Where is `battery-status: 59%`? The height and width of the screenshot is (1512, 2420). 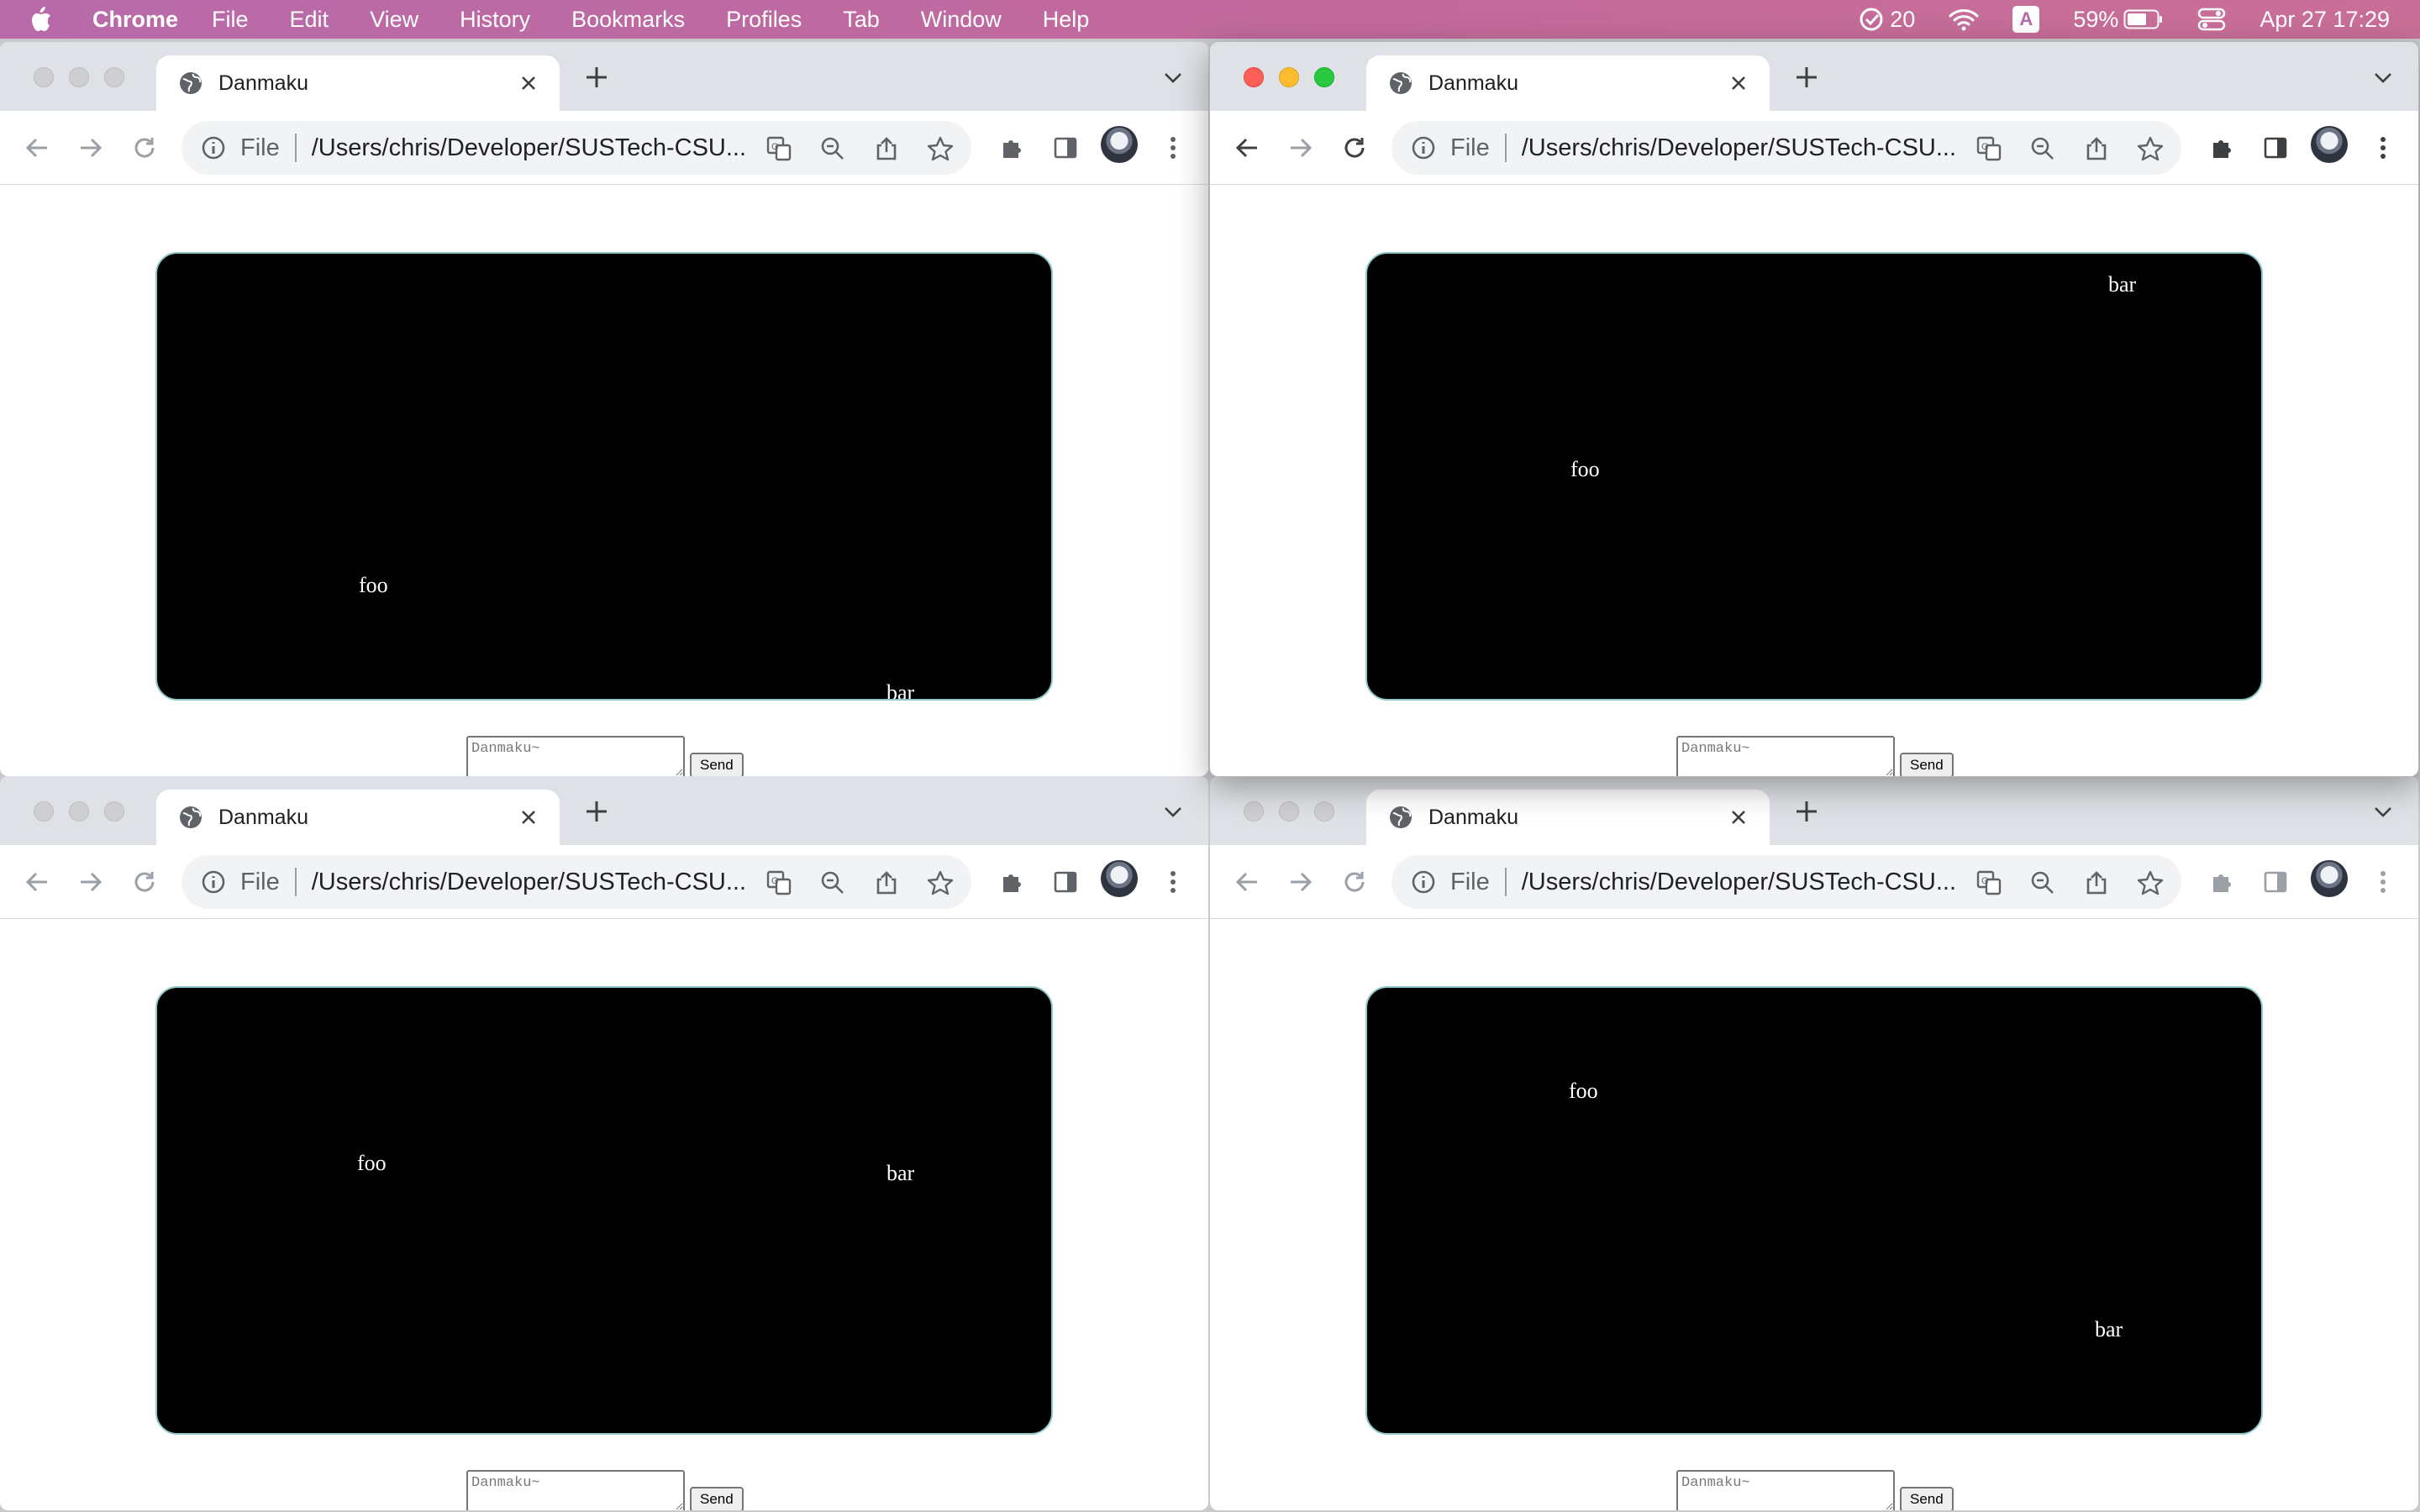 battery-status: 59% is located at coordinates (2118, 20).